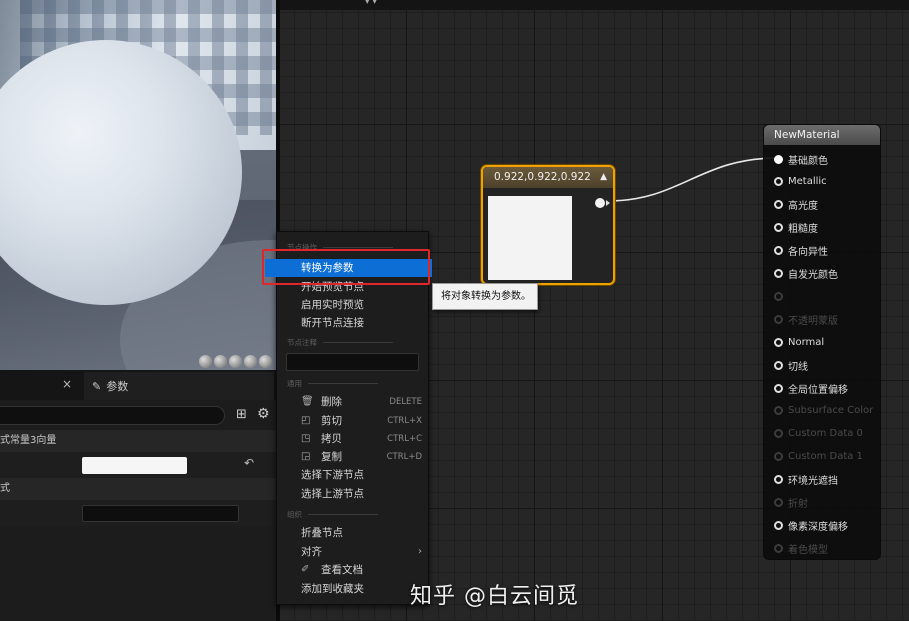 This screenshot has width=909, height=621. What do you see at coordinates (803, 207) in the screenshot?
I see `pin-label: 高光度` at bounding box center [803, 207].